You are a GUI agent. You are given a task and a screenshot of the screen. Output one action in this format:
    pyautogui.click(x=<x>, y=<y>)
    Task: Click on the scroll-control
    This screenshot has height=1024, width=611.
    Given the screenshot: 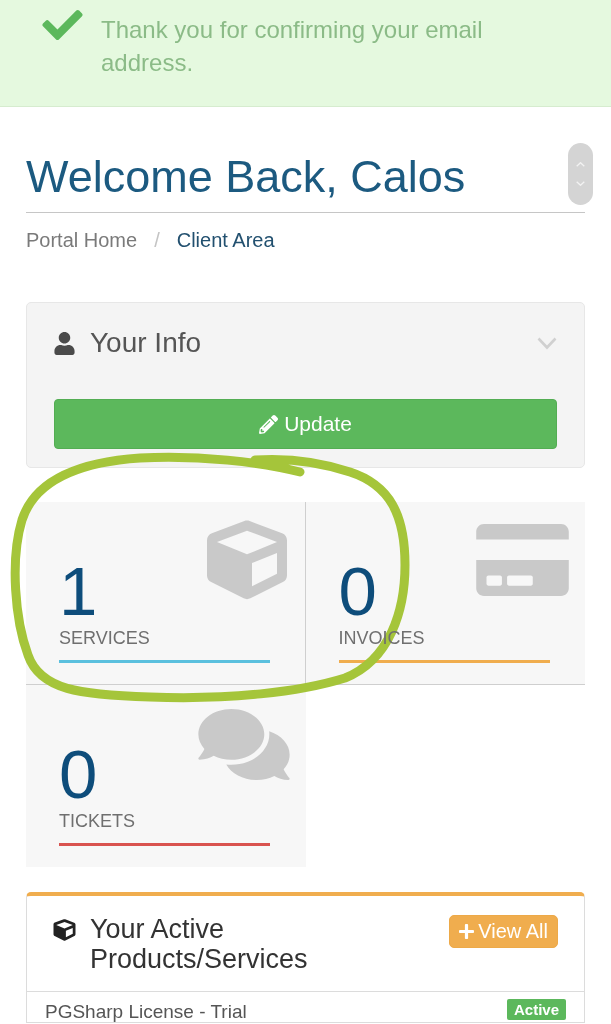 What is the action you would take?
    pyautogui.click(x=580, y=174)
    